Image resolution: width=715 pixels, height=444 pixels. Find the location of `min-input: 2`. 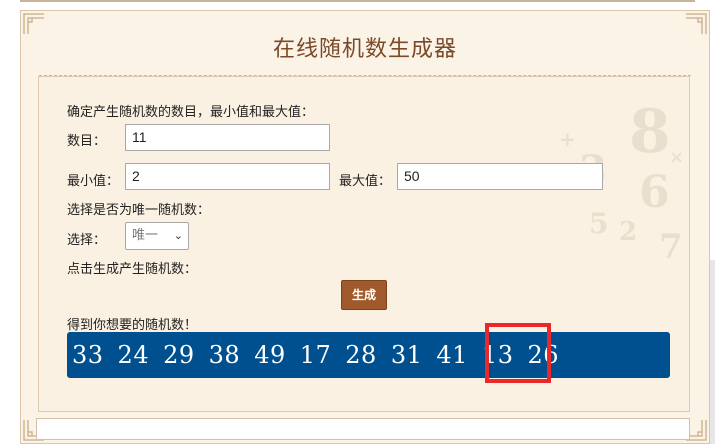

min-input: 2 is located at coordinates (227, 176).